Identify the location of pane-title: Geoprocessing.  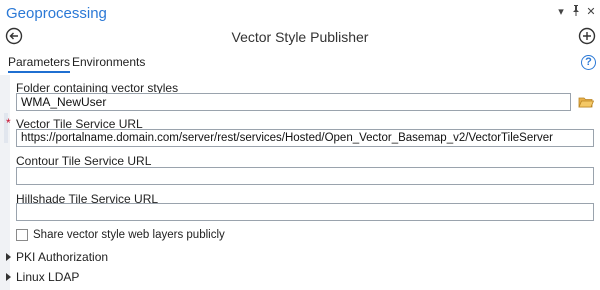
(56, 13).